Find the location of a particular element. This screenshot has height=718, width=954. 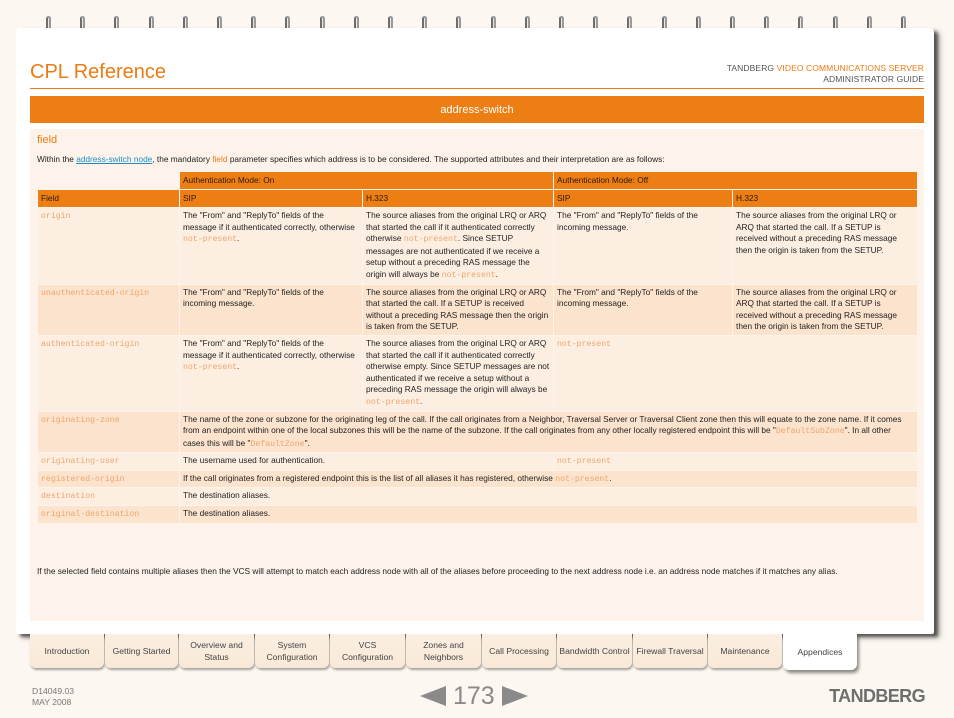

code-value: DefaultZone is located at coordinates (277, 444).